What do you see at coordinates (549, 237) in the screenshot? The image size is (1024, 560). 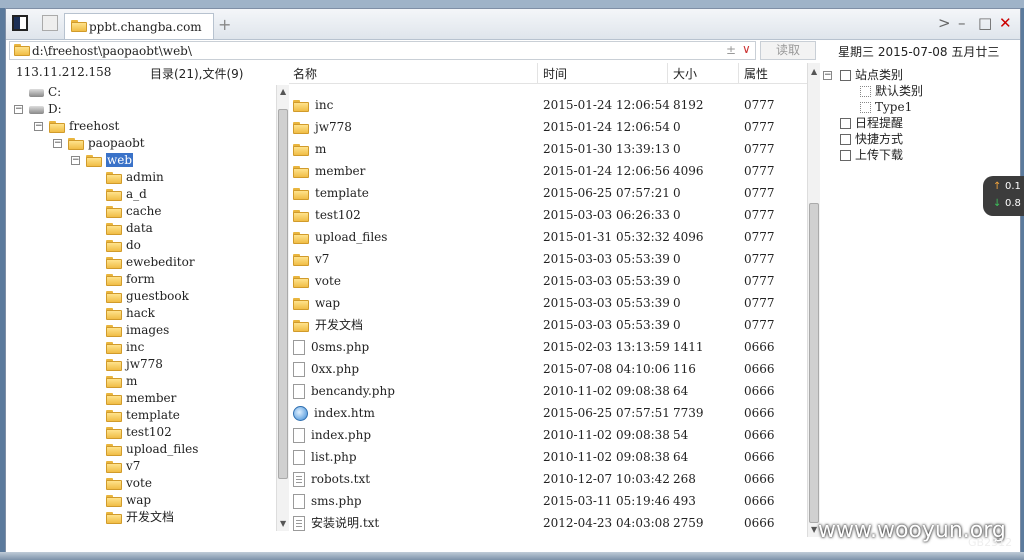 I see `file-row: upload_files 2015-01-31 05:32:32 4096 0777` at bounding box center [549, 237].